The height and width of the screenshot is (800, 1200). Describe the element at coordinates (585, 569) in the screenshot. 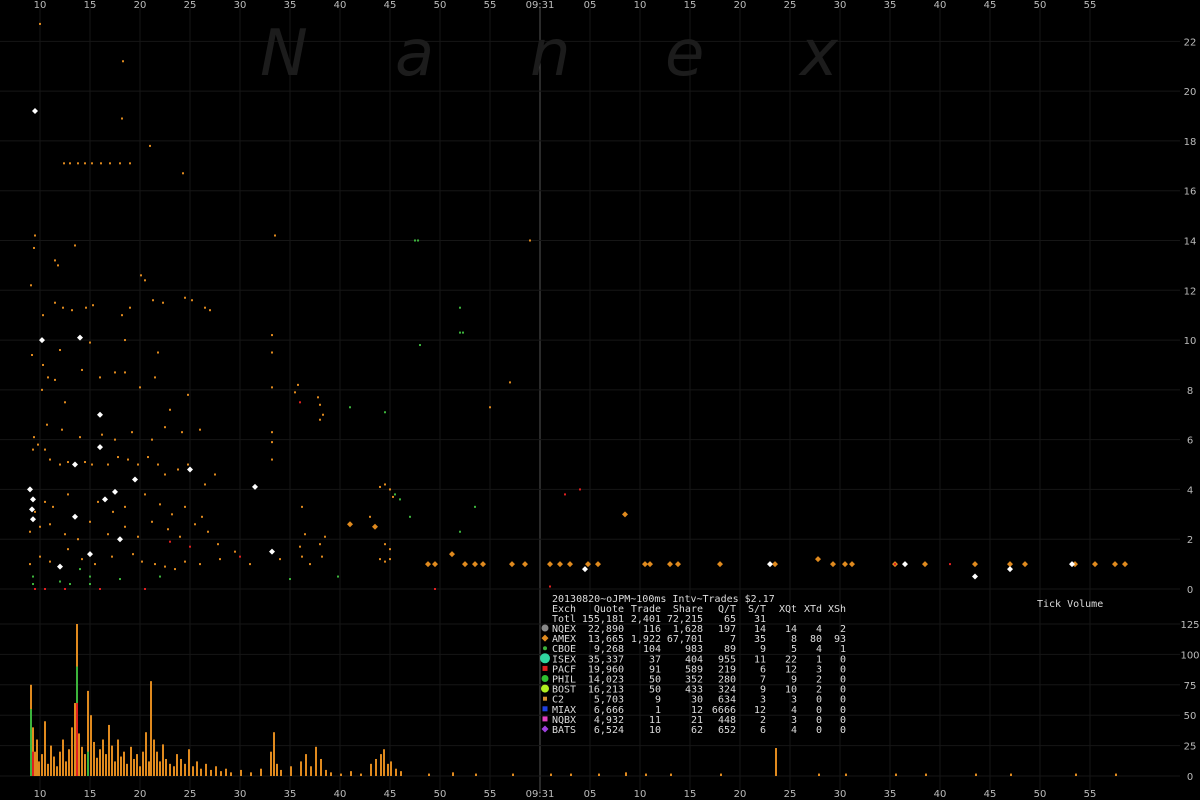

I see `trade-point-nqex` at that location.